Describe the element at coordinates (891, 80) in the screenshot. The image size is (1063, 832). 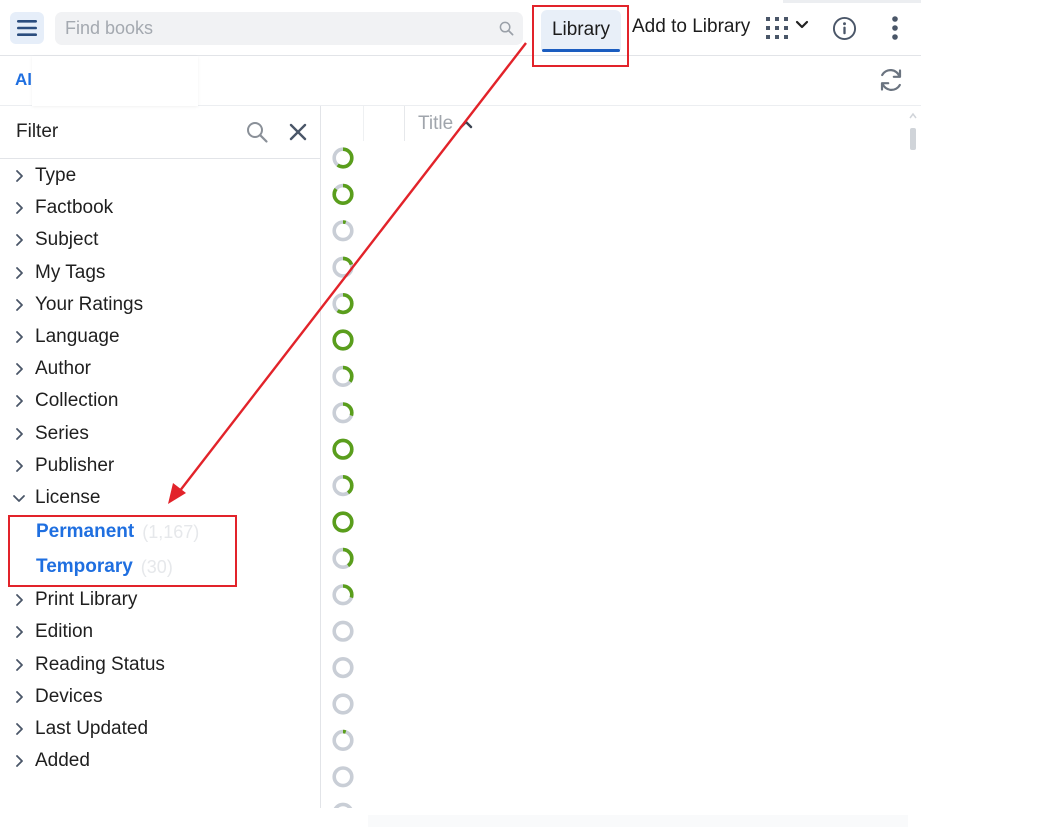
I see `sync-icon` at that location.